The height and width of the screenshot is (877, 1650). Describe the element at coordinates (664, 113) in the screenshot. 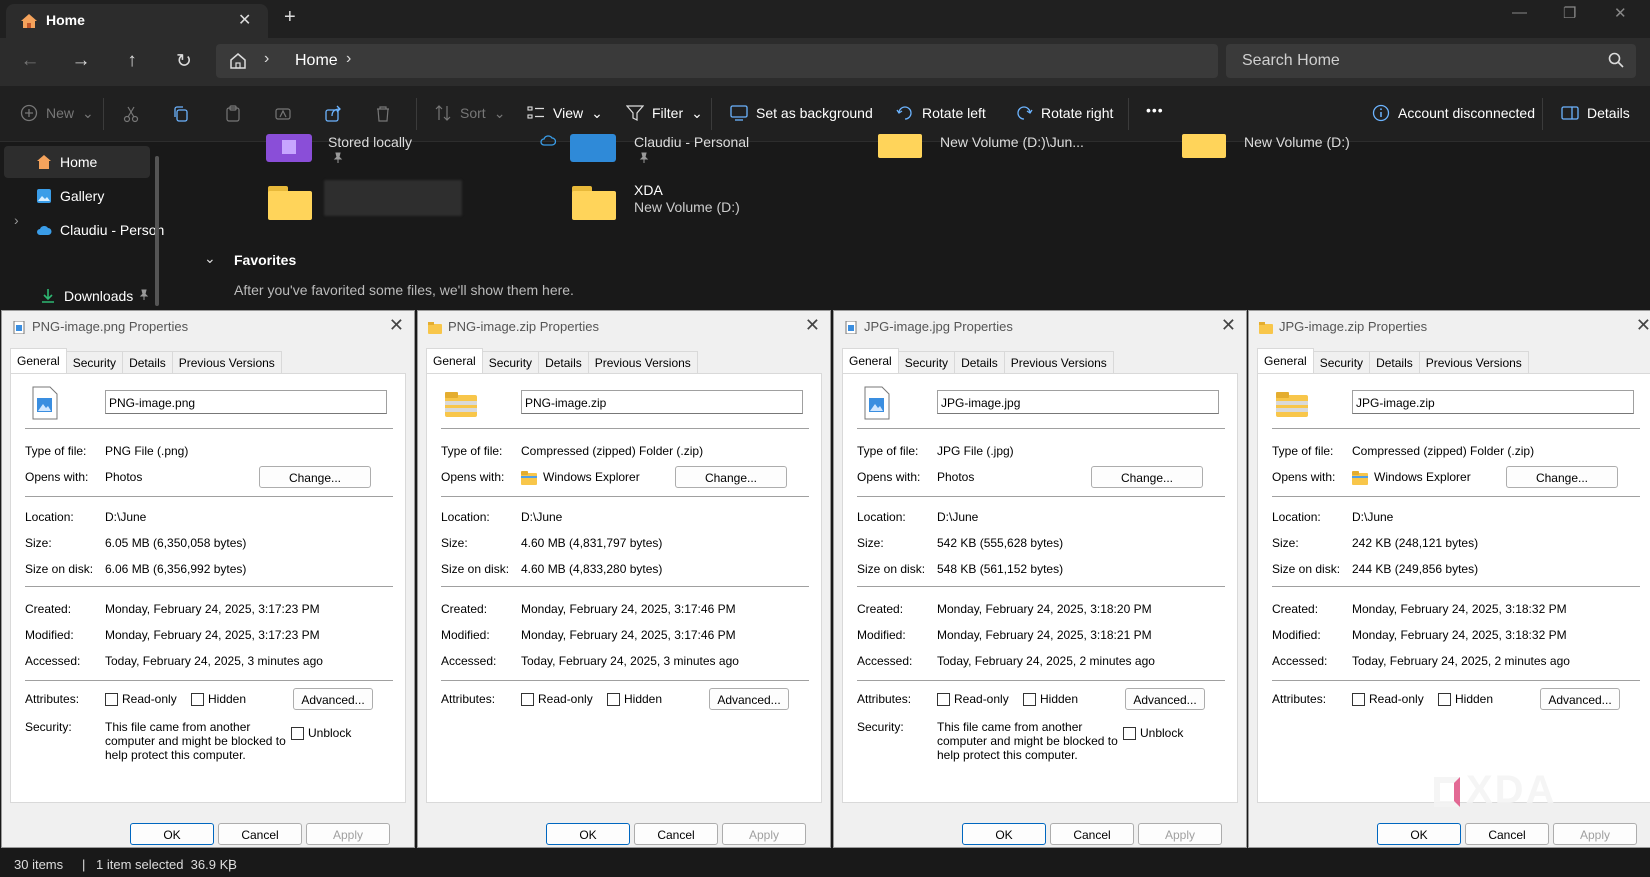

I see `filter-button: Filter ⌄` at that location.